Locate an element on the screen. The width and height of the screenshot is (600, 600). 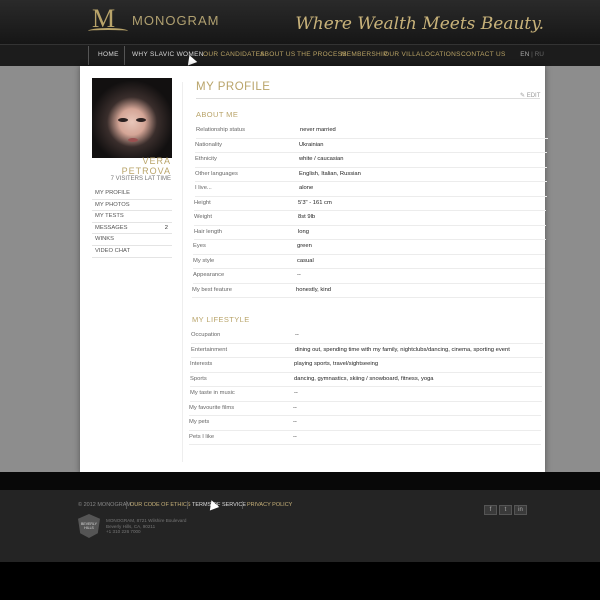
row-value: casual is located at coordinates (305, 260).